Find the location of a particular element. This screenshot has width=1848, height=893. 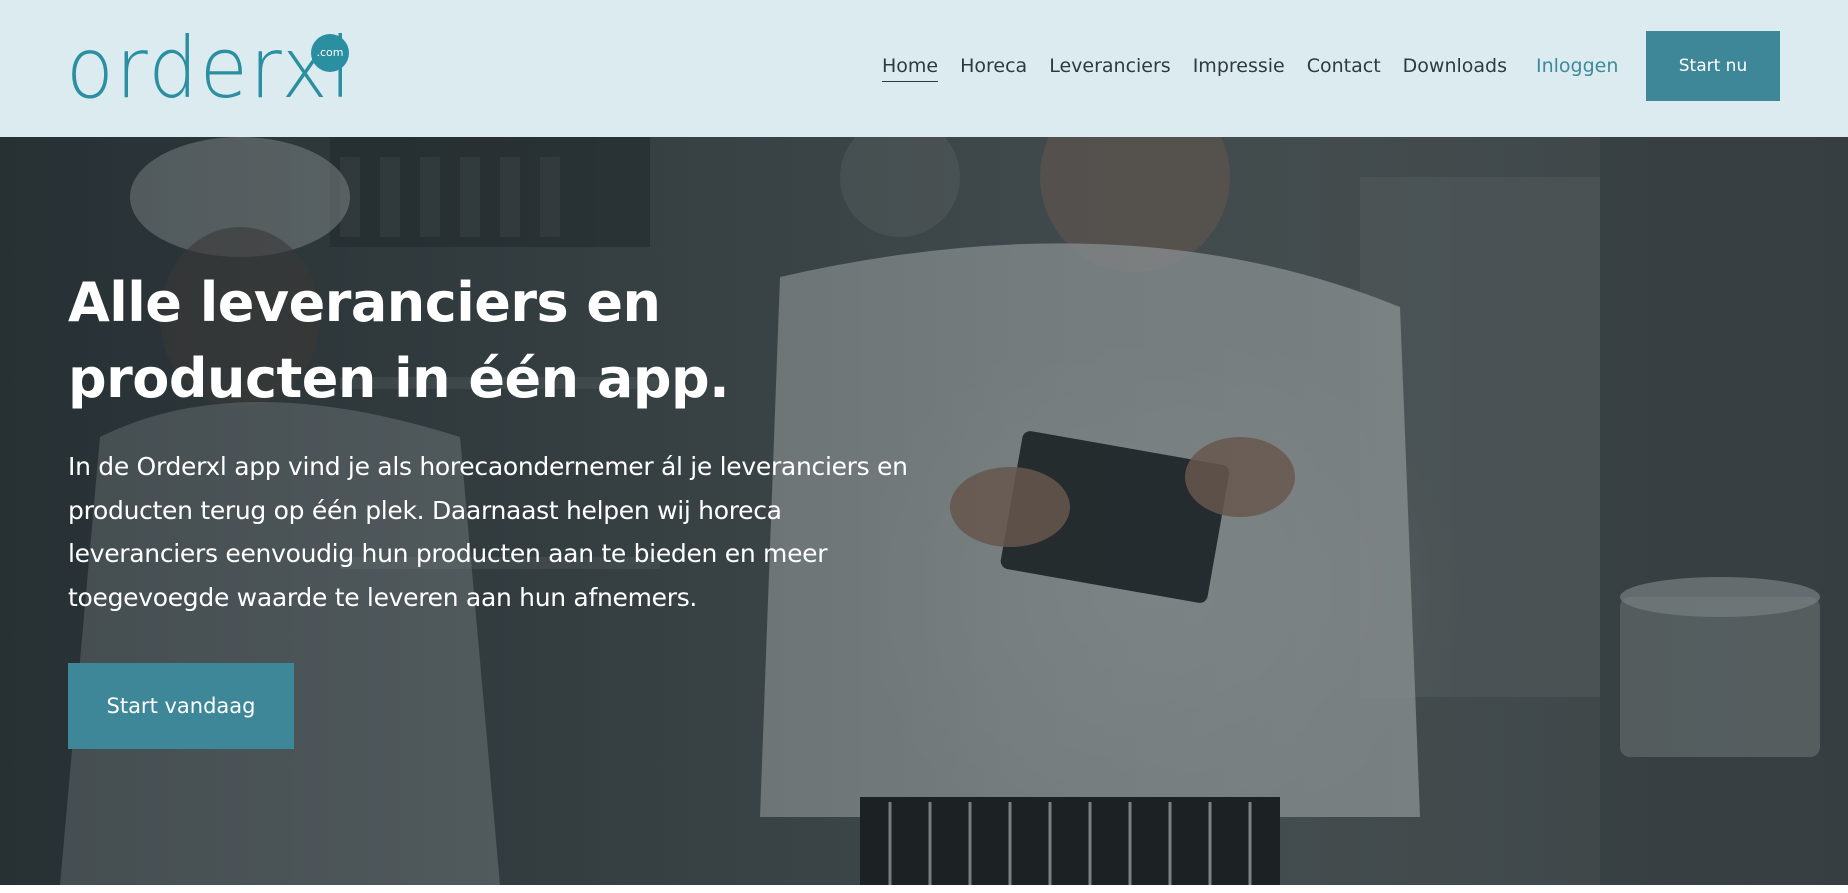

start-now-button: Start nu is located at coordinates (1713, 66).